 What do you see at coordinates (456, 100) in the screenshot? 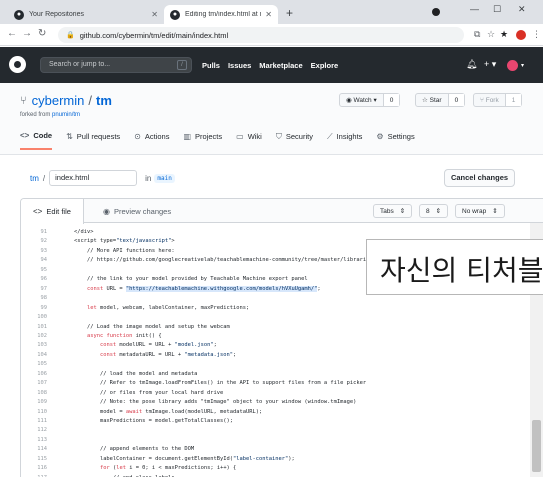
I see `star-count: 0` at bounding box center [456, 100].